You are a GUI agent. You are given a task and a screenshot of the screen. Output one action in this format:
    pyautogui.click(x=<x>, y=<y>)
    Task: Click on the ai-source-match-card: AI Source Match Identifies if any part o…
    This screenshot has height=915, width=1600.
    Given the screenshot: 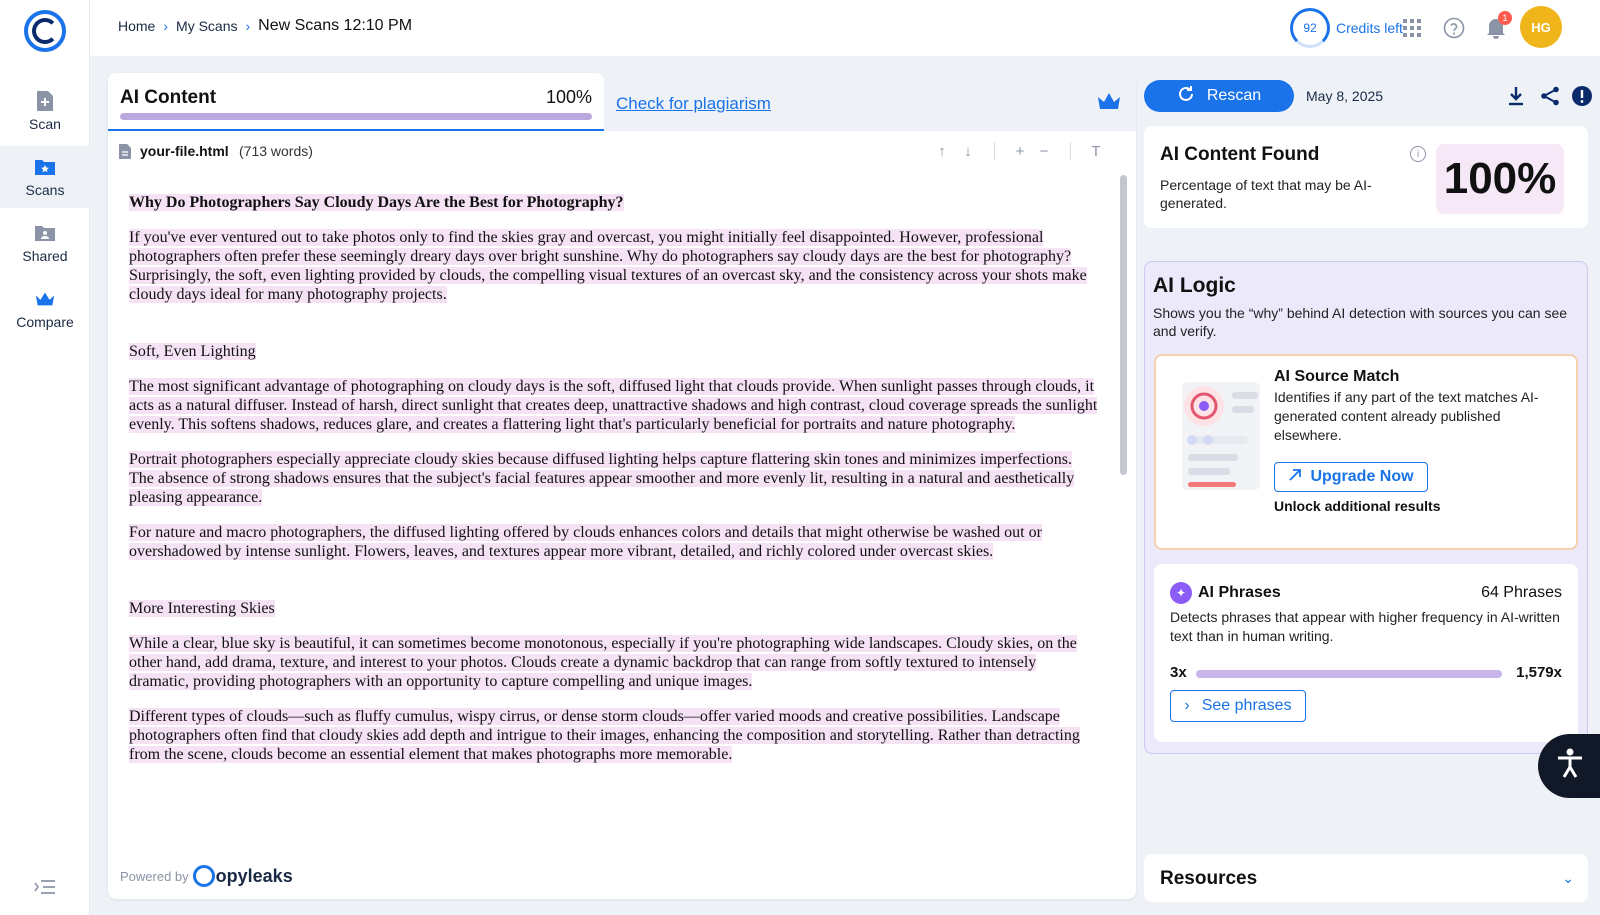 What is the action you would take?
    pyautogui.click(x=1366, y=452)
    